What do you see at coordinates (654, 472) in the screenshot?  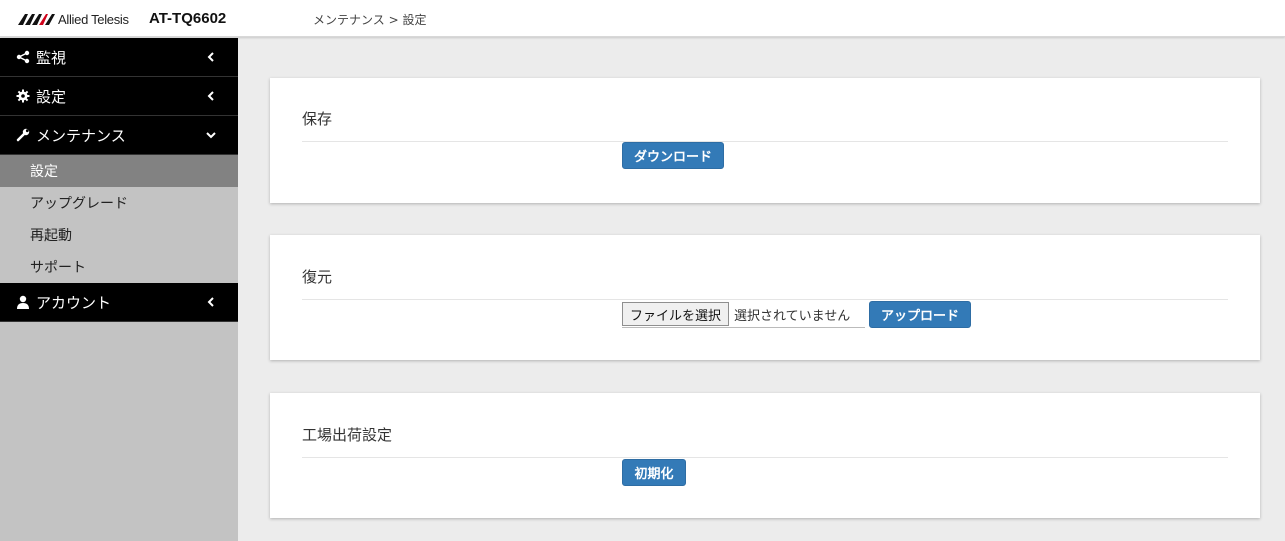 I see `initialize-button: 初期化` at bounding box center [654, 472].